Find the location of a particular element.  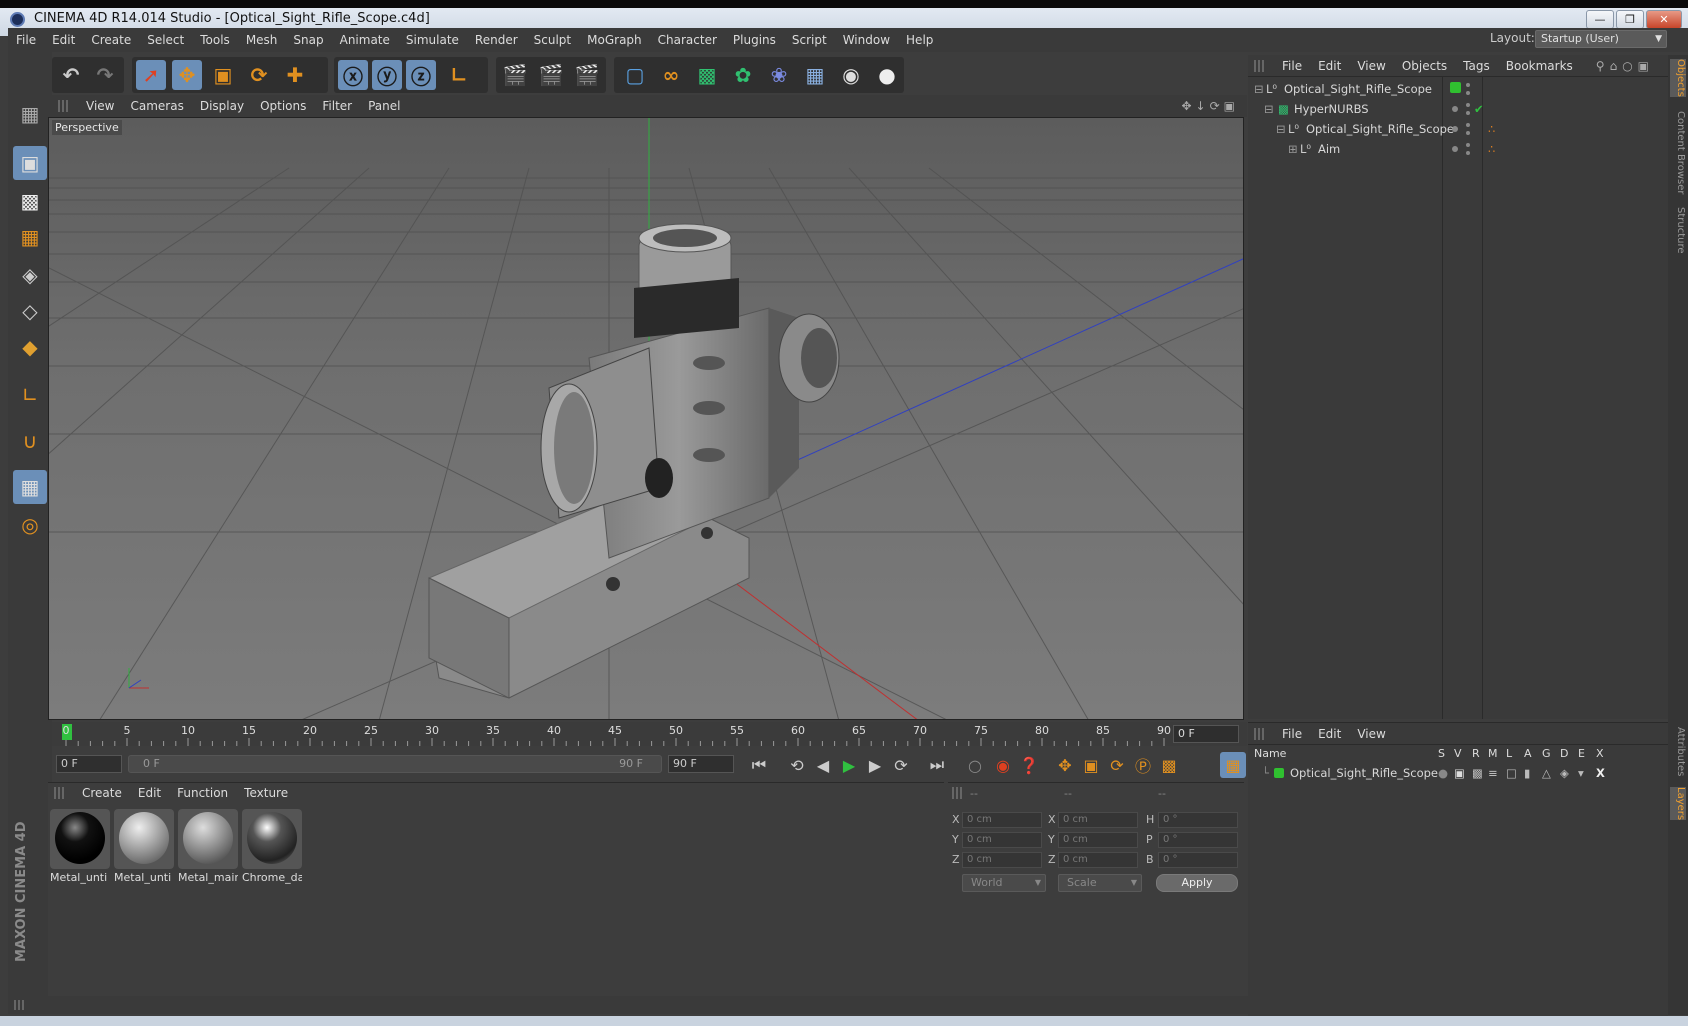

snap-grid-icon: ▦ is located at coordinates (30, 487).